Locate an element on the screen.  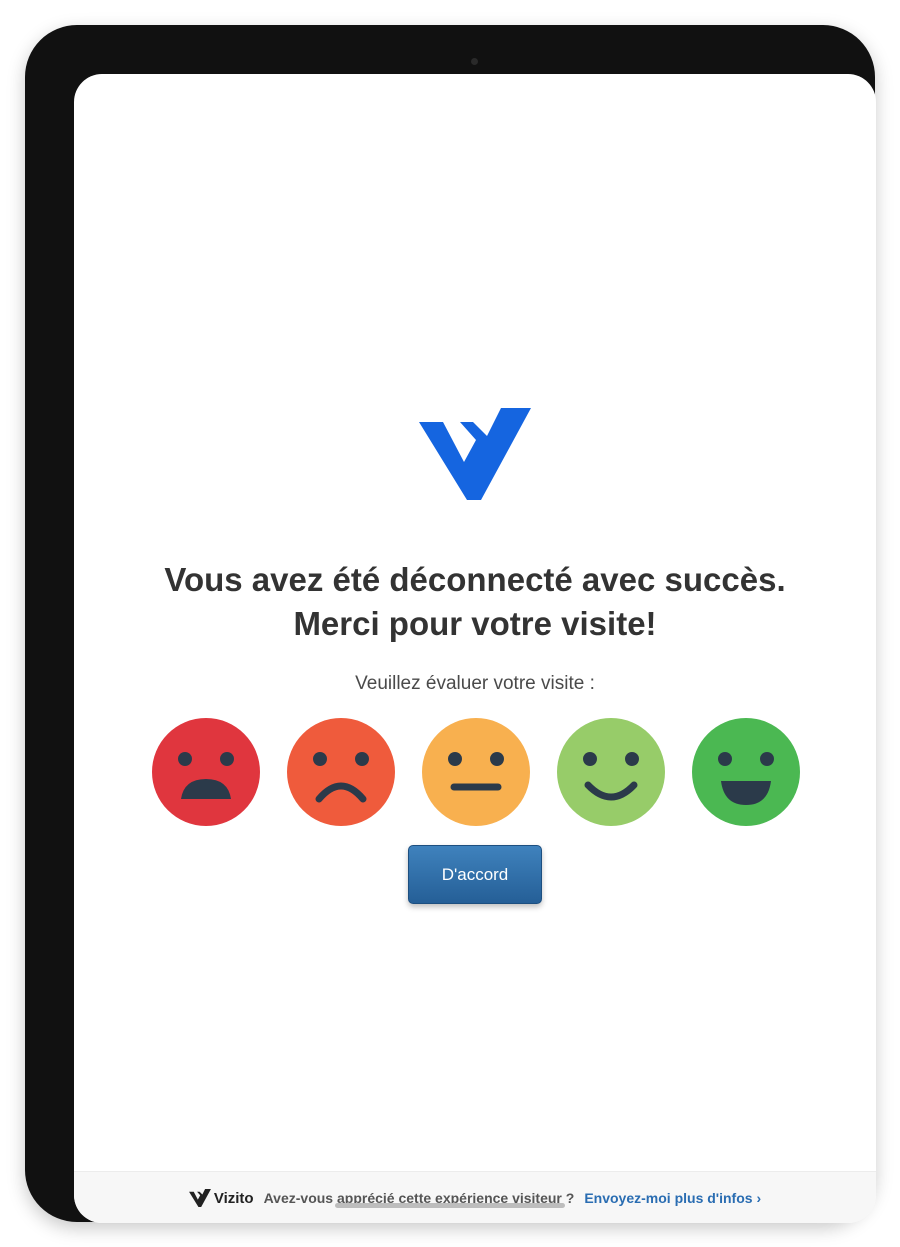
vizito-logo-icon is located at coordinates (475, 454).